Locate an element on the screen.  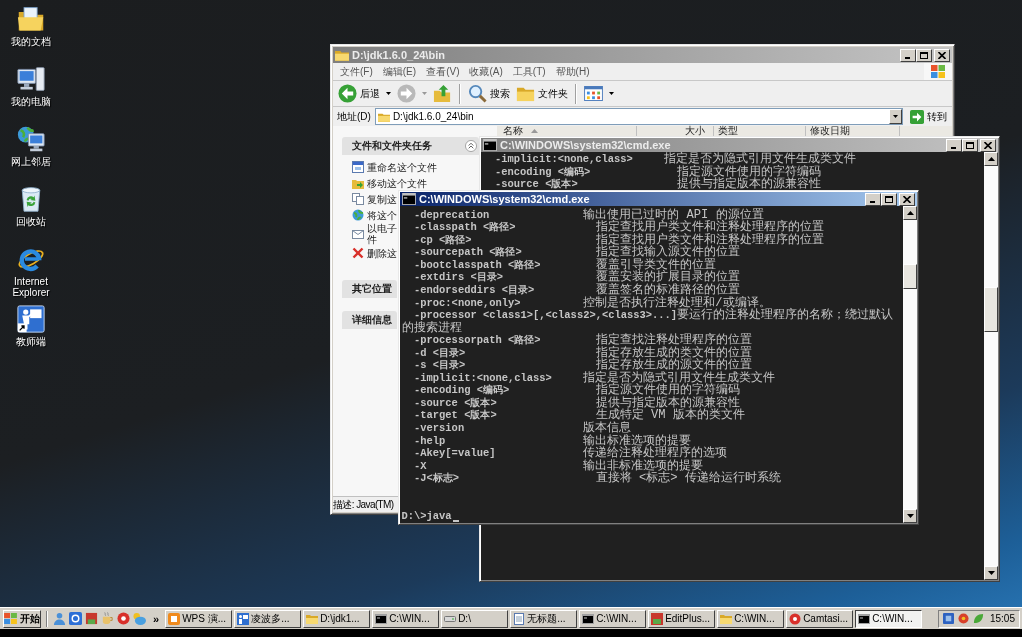
delete-icon is located at coordinates (358, 253).